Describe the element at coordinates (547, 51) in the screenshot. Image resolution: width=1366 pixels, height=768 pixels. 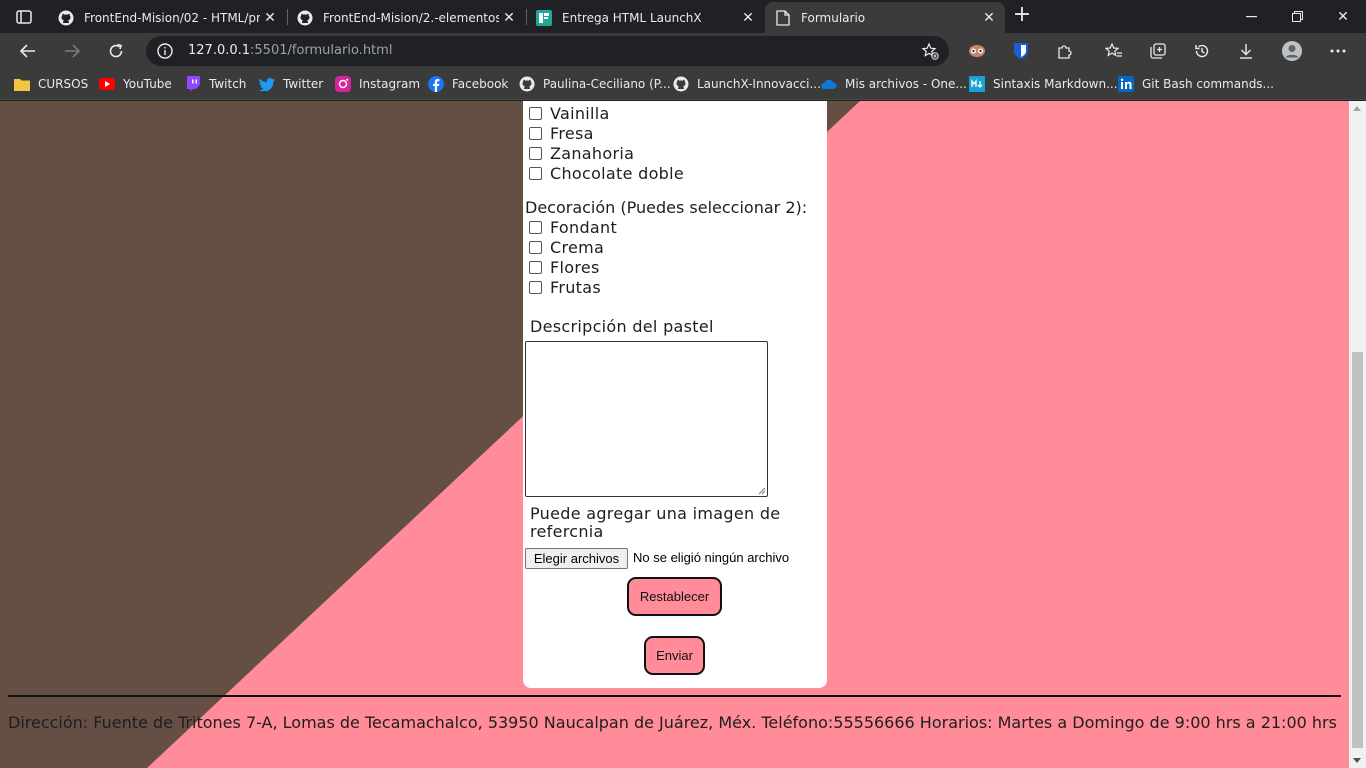
I see `address-bar: 127.0.0.1:5501/formulario.html` at that location.